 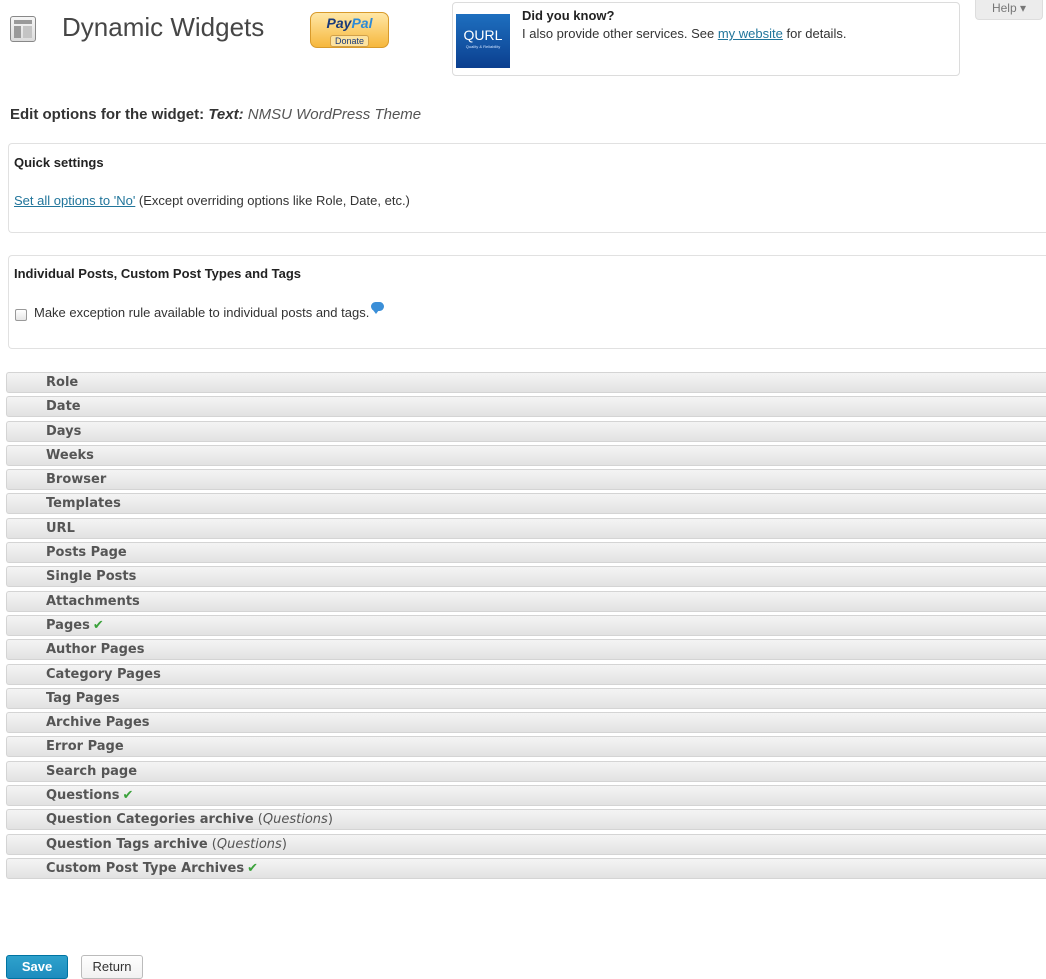 What do you see at coordinates (750, 33) in the screenshot?
I see `my-website-link: my website` at bounding box center [750, 33].